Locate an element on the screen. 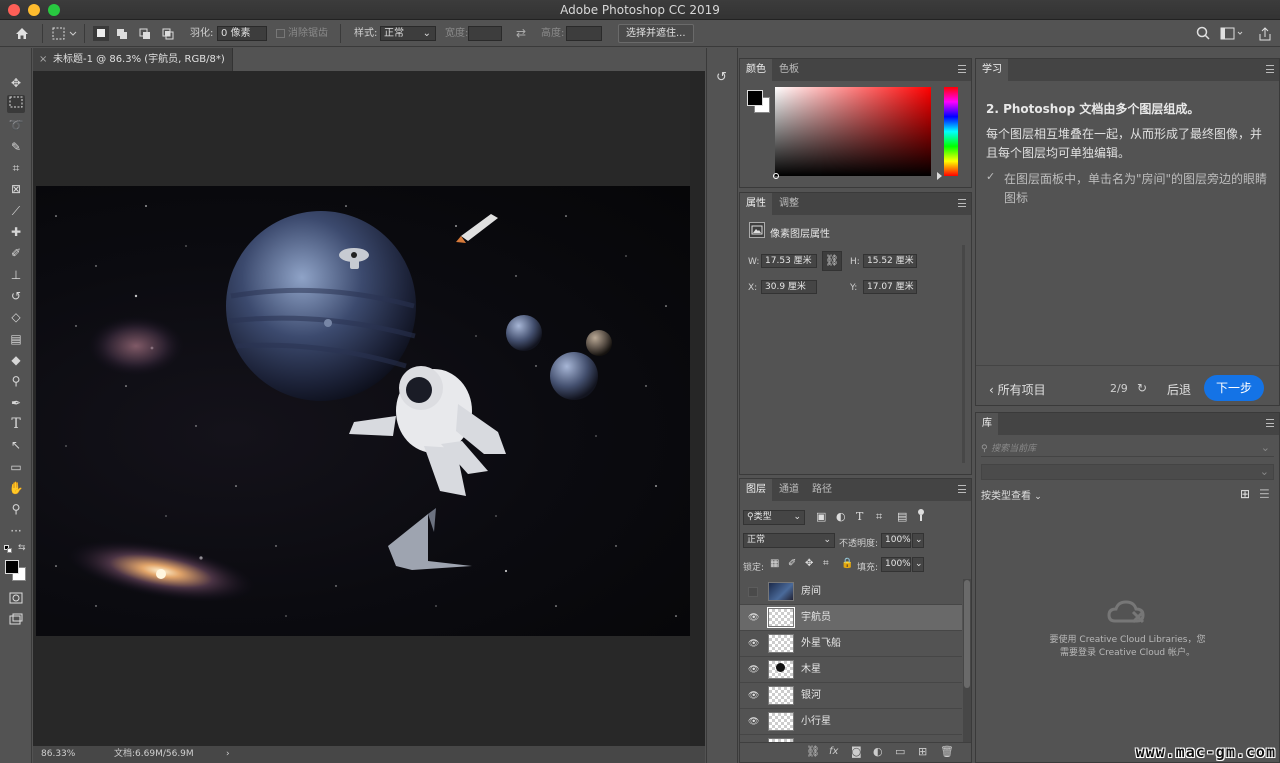 The height and width of the screenshot is (763, 1280). layer-row-astronaut: 👁 宇航员 is located at coordinates (851, 618).